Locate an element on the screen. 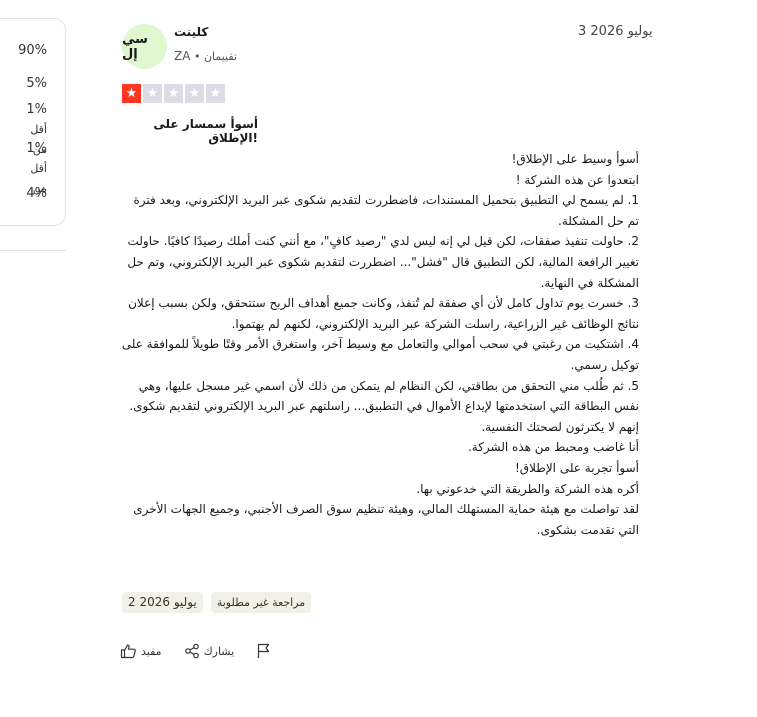 The width and height of the screenshot is (757, 717). review-line: إنهم لا يكترثون لصحتك النفسية. is located at coordinates (560, 426).